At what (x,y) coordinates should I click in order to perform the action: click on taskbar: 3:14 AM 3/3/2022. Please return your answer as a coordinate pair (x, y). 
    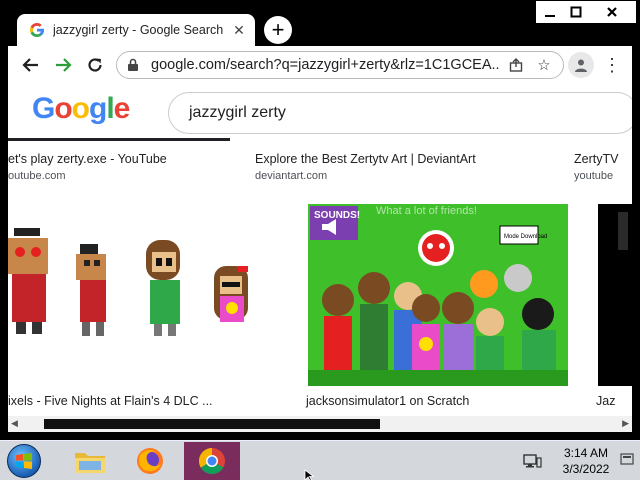
    Looking at the image, I should click on (320, 460).